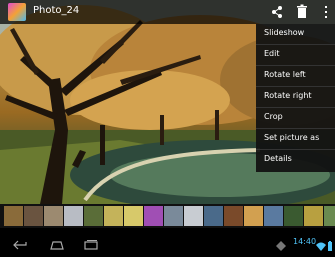 The image size is (335, 257). Describe the element at coordinates (281, 243) in the screenshot. I see `sync-icon` at that location.